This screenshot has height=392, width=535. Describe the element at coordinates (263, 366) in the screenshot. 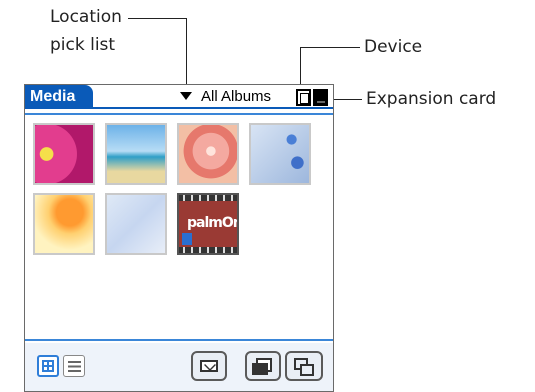

I see `copy-to-card-icon` at that location.